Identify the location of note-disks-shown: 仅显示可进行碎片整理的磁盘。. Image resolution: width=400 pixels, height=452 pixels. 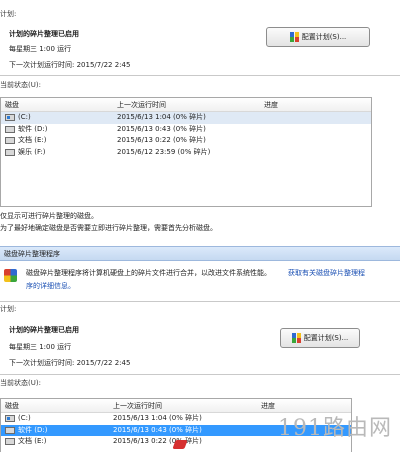
(49, 216).